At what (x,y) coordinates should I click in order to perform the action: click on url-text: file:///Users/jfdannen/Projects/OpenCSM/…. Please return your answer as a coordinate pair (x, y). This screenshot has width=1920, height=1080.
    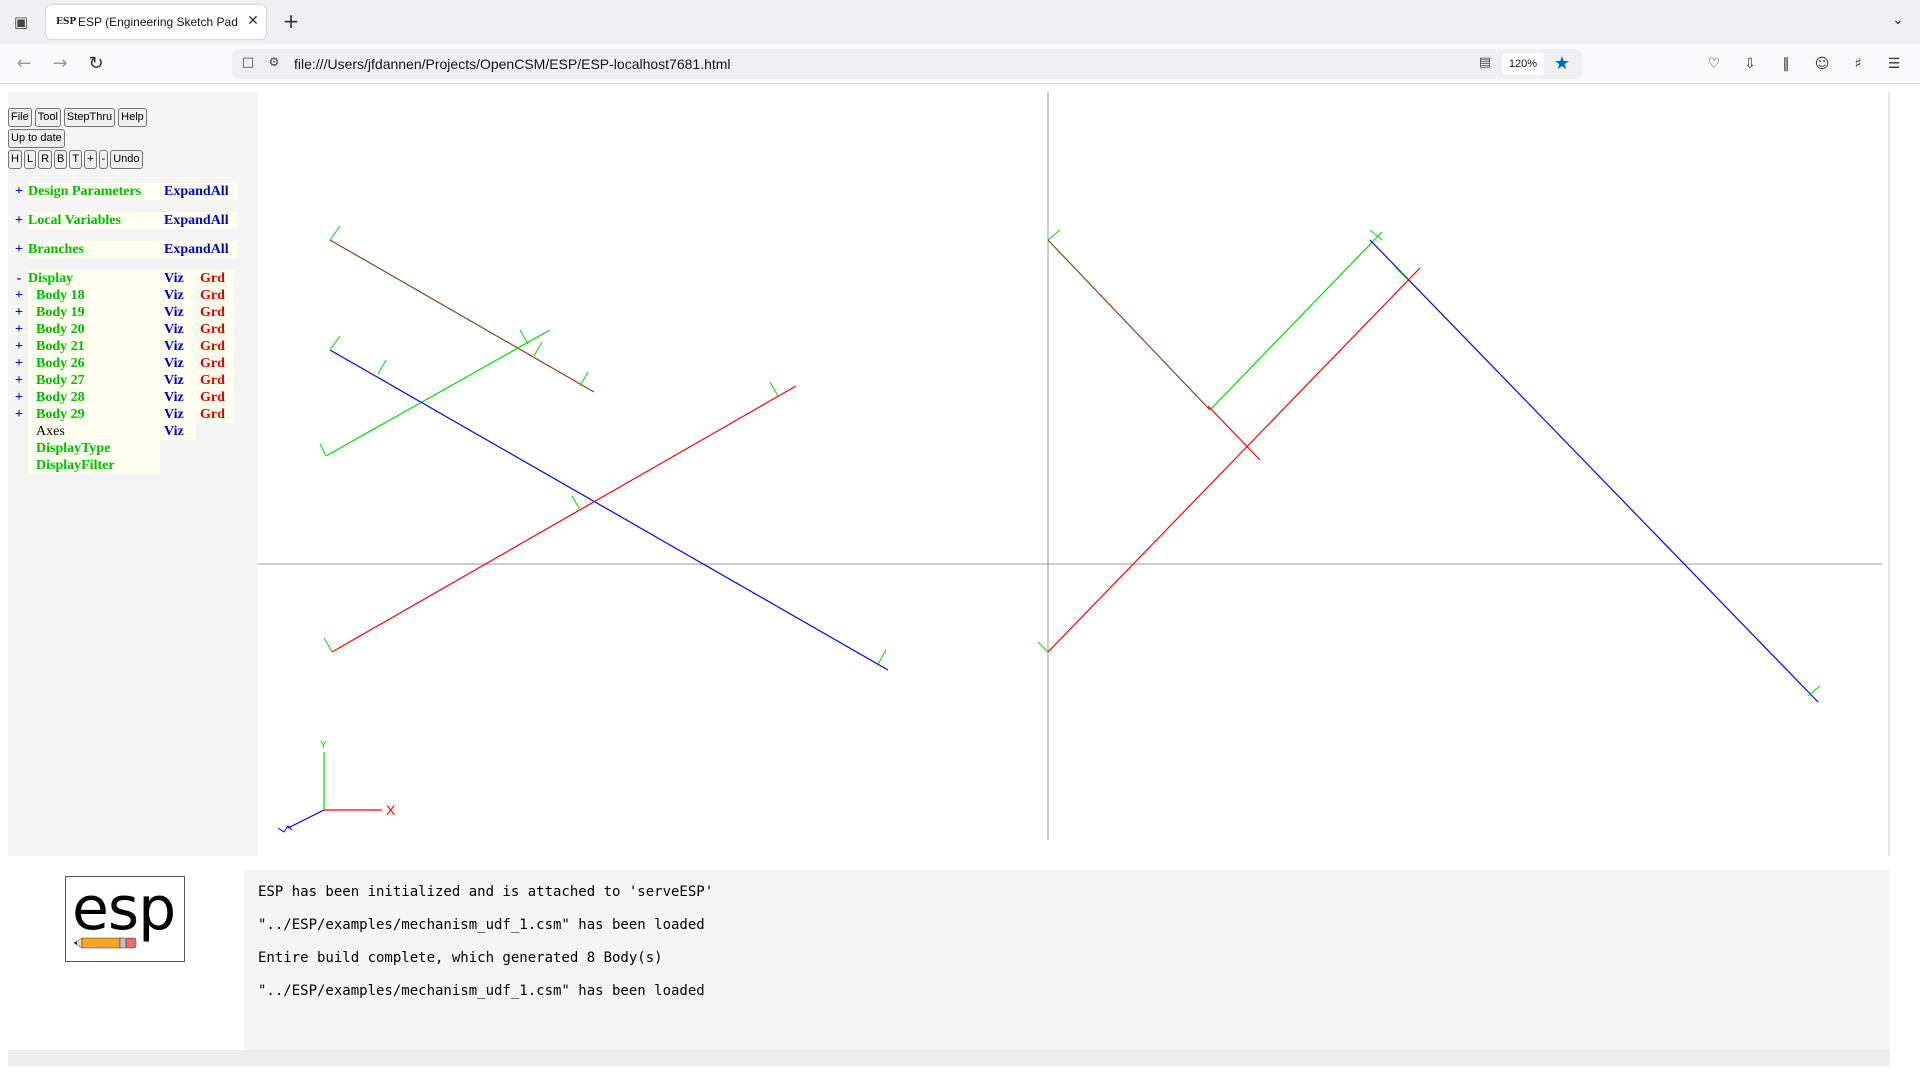
    Looking at the image, I should click on (512, 64).